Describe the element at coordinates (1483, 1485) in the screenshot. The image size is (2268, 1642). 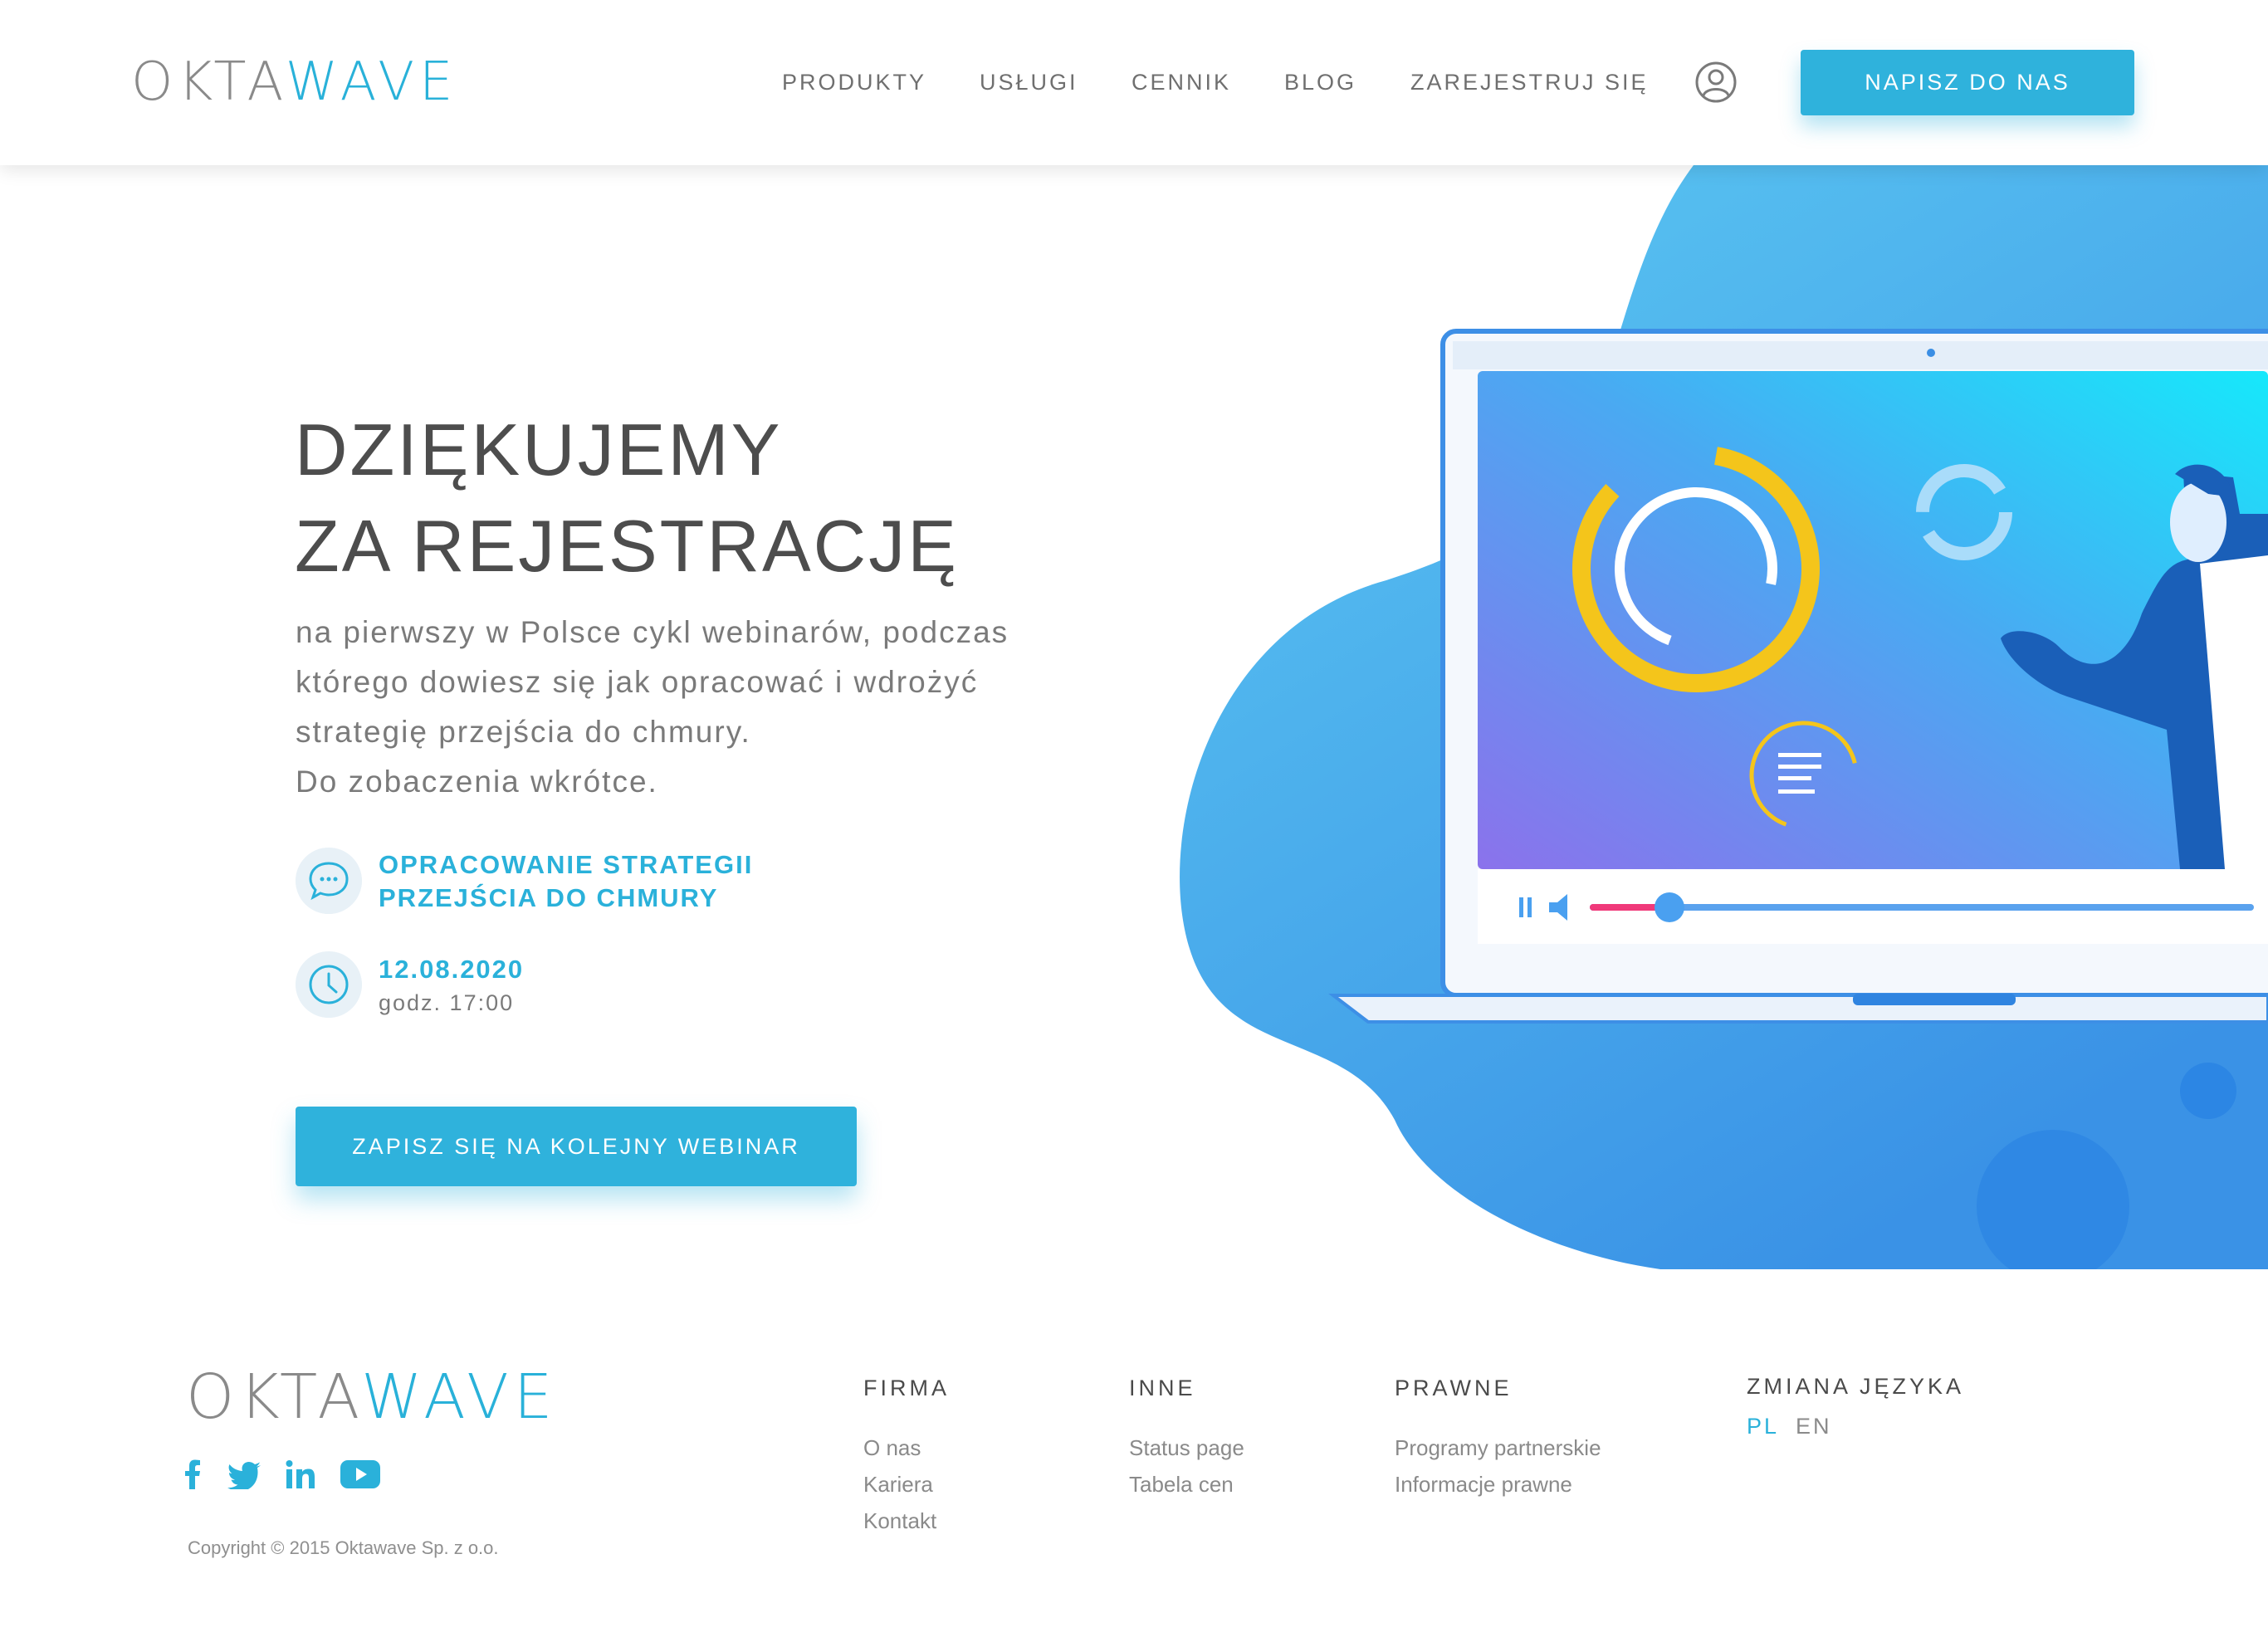
I see `footer-link-informacje-prawne: Informacje prawne` at that location.